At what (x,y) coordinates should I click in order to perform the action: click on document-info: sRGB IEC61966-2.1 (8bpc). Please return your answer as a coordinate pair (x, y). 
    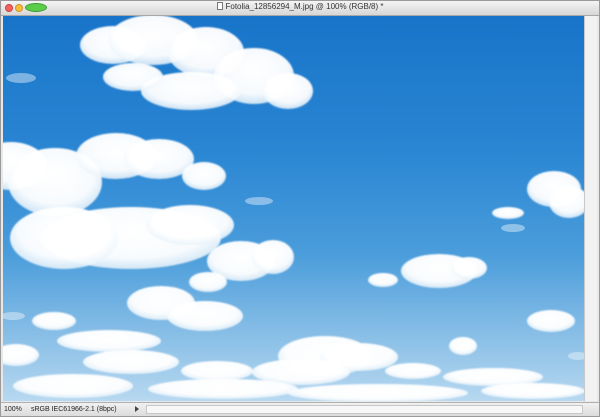
    Looking at the image, I should click on (74, 409).